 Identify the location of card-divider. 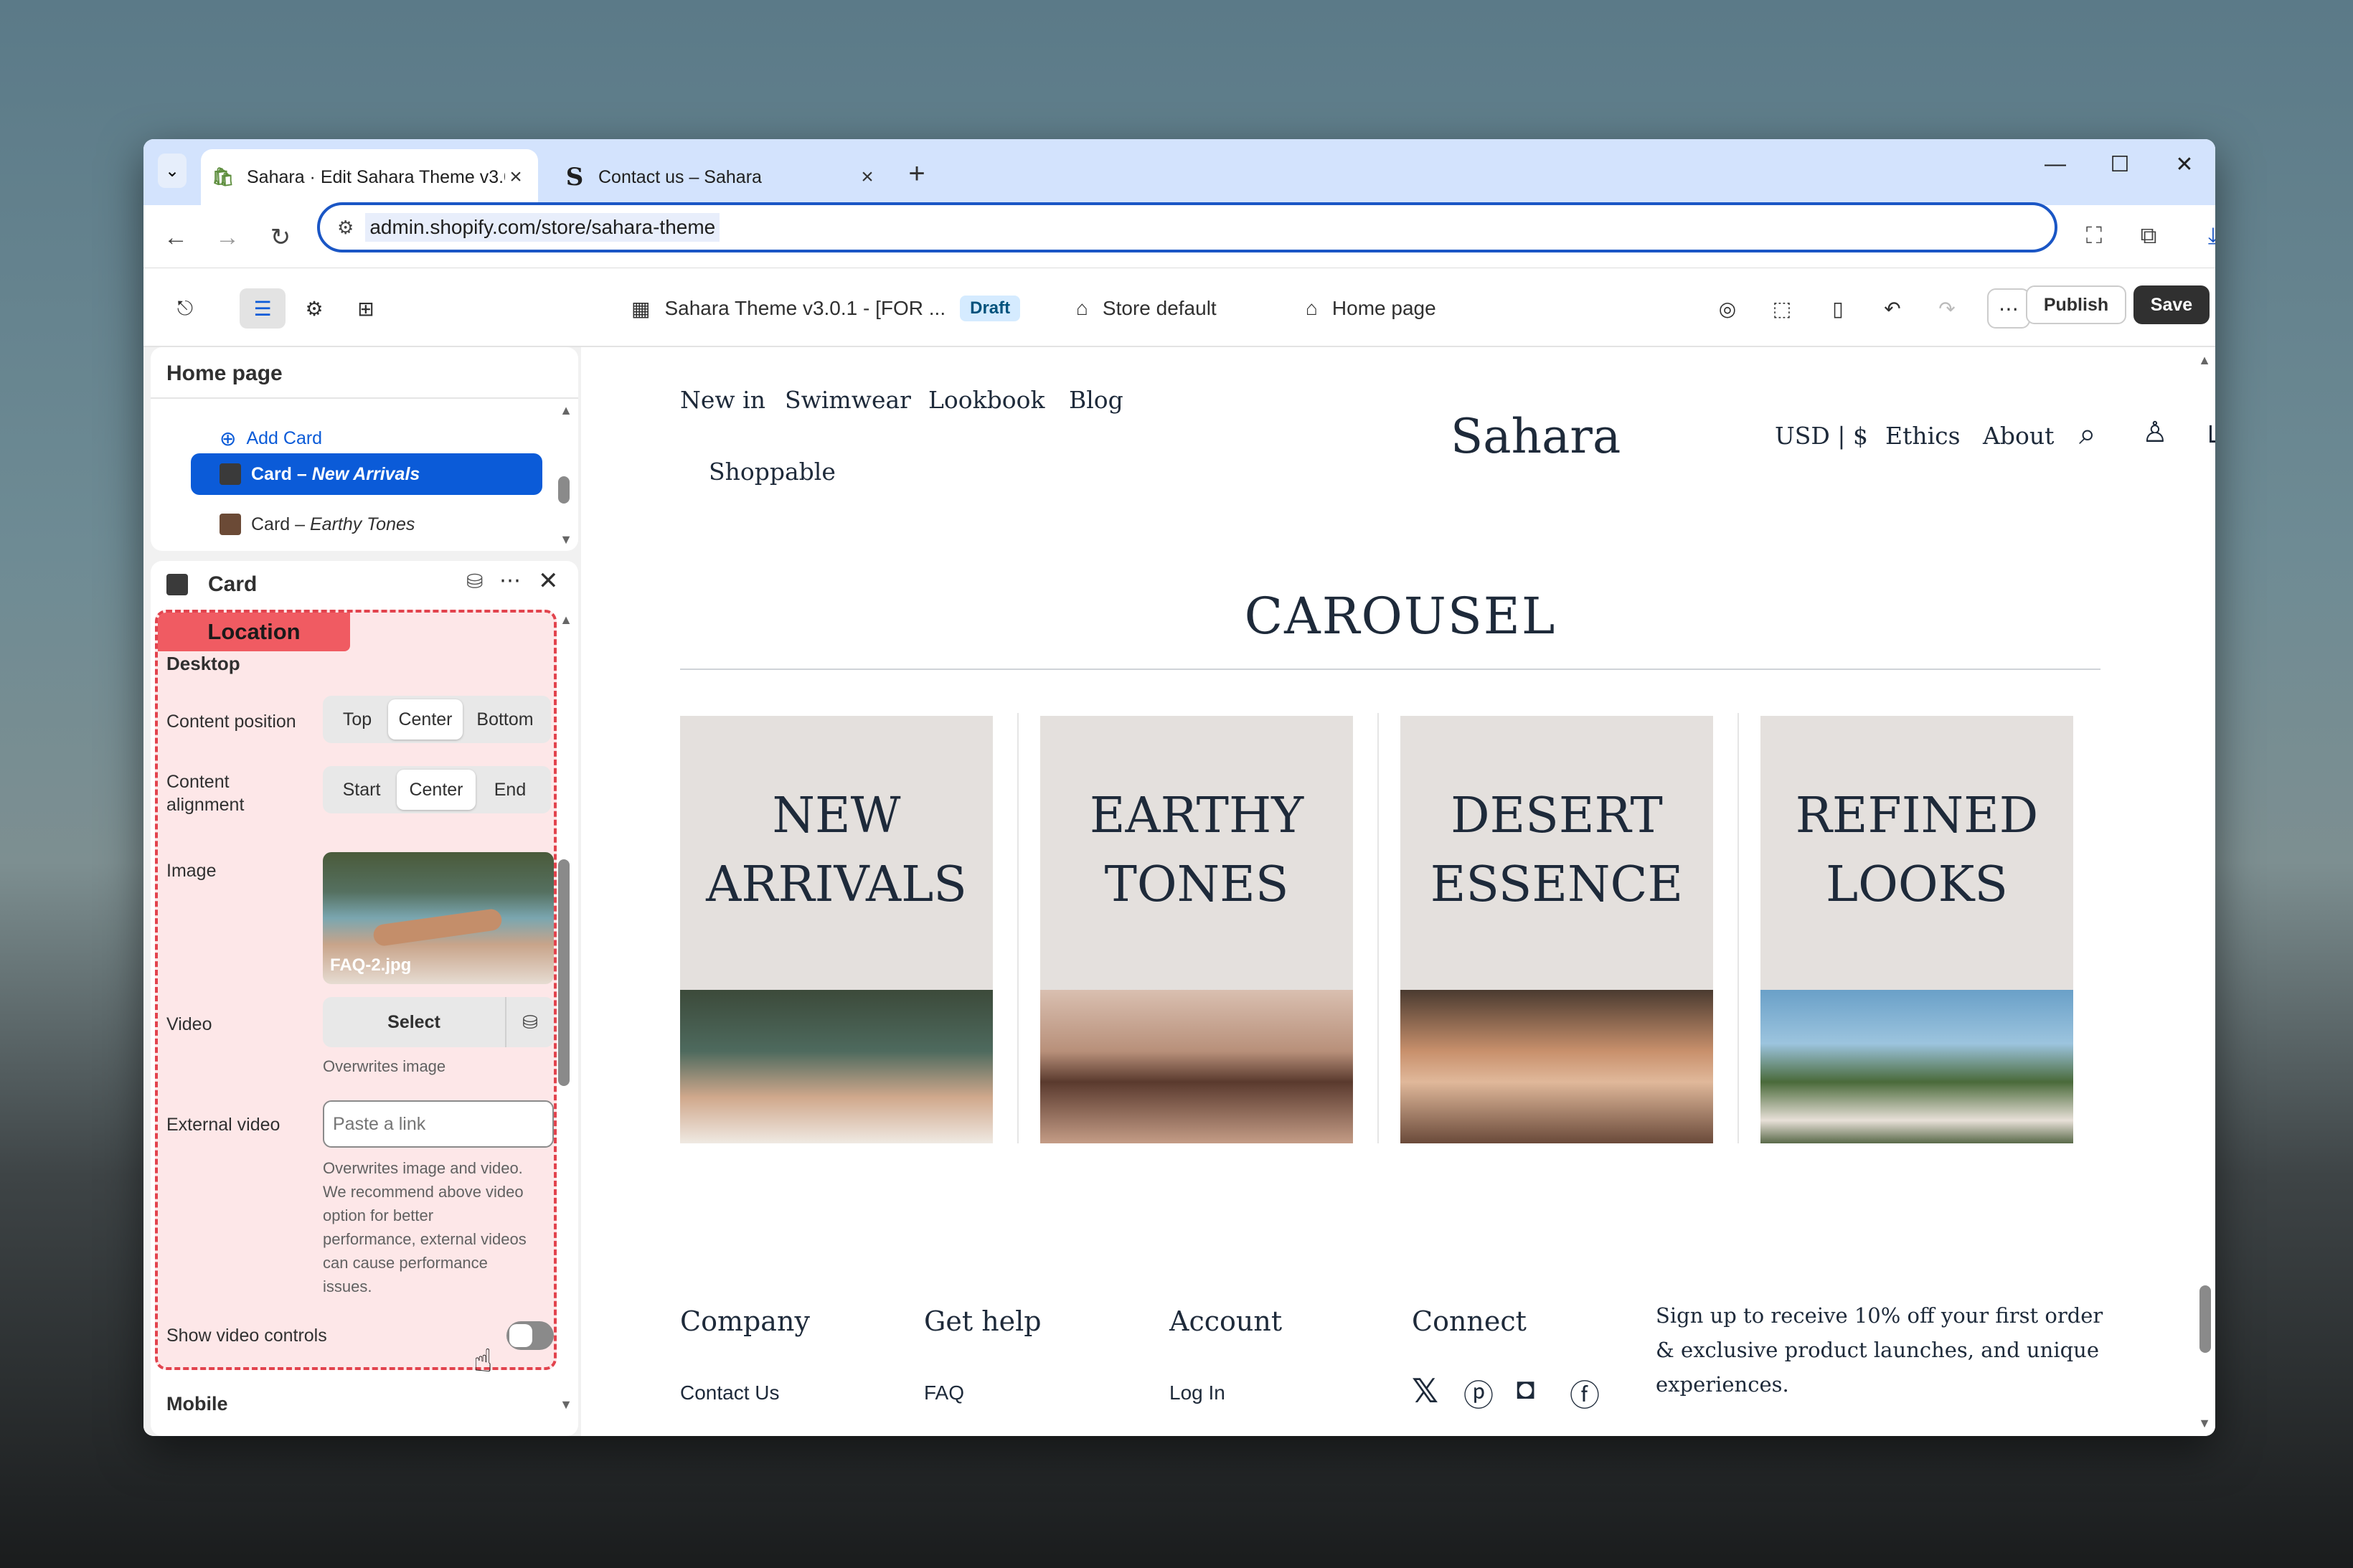
(1378, 928).